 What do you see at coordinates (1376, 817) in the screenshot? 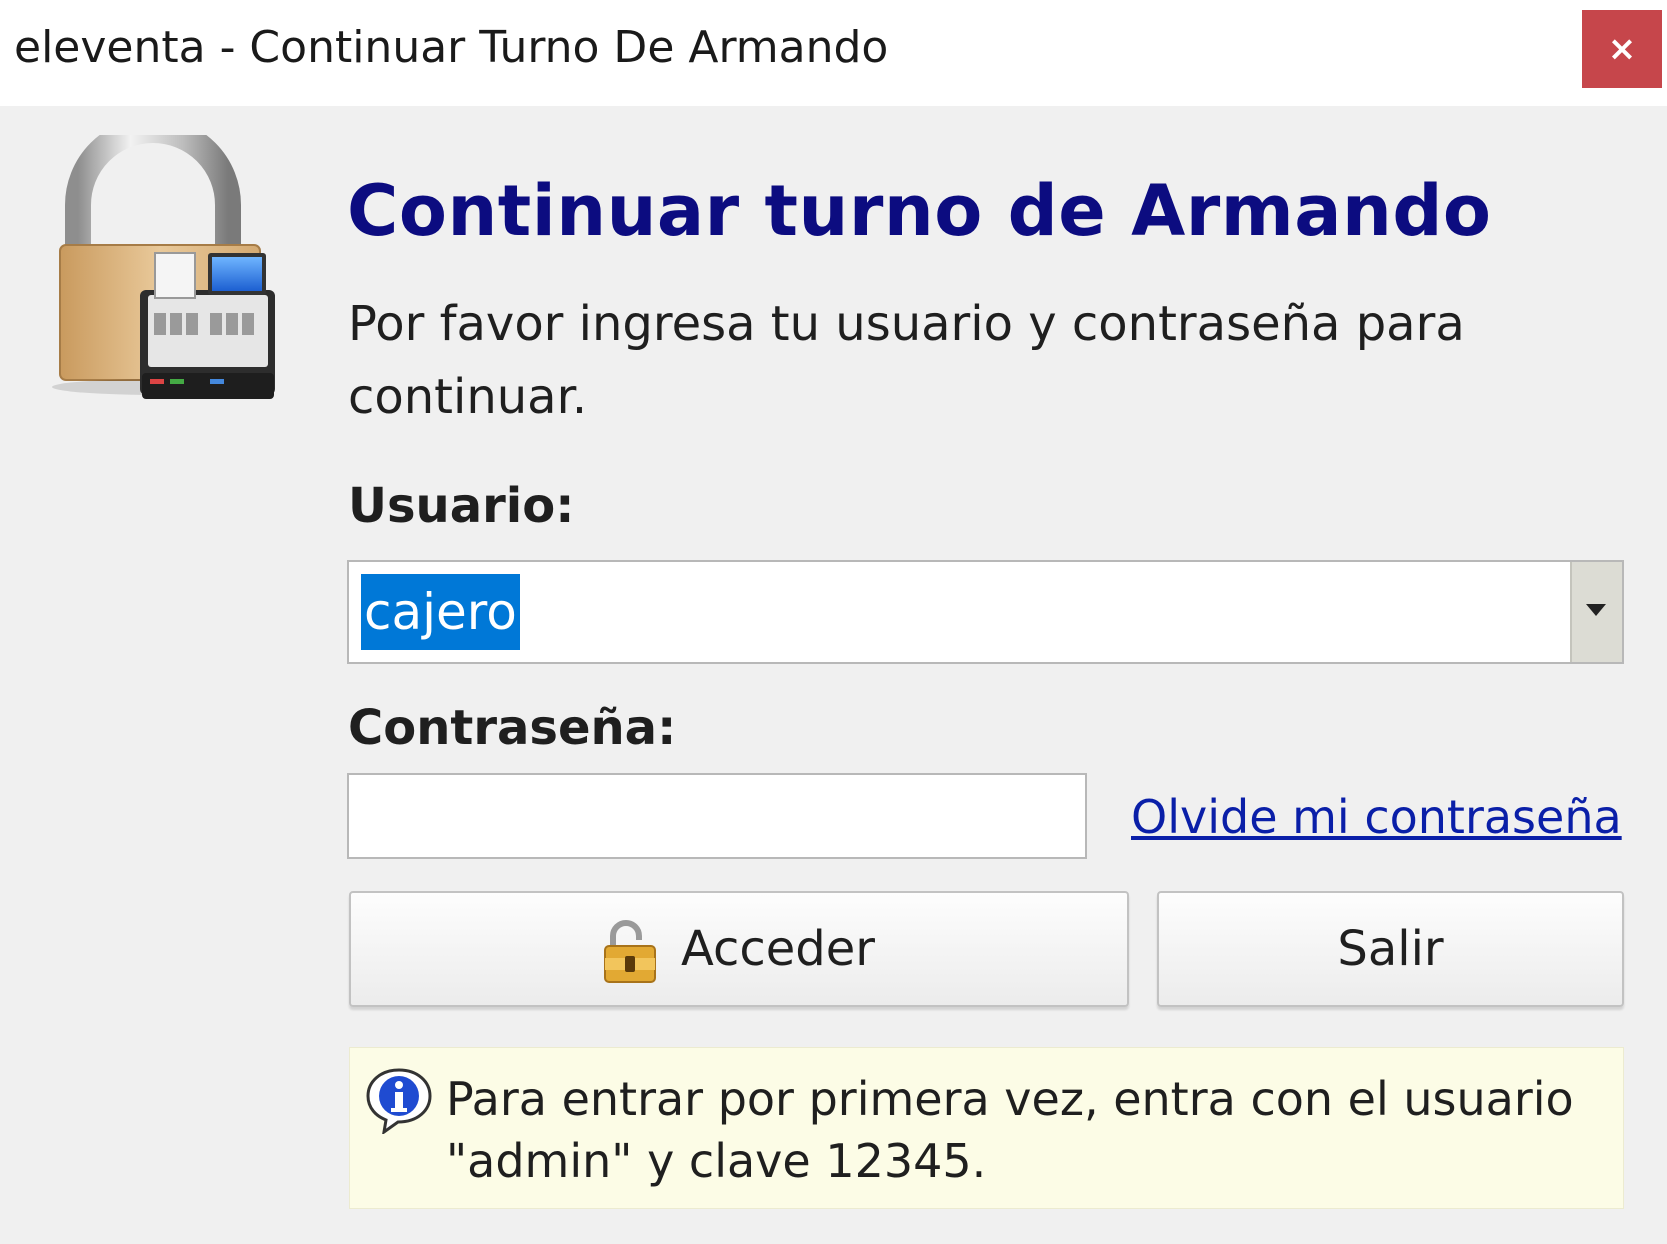
I see `forgot-password-link: Olvide mi contraseña` at bounding box center [1376, 817].